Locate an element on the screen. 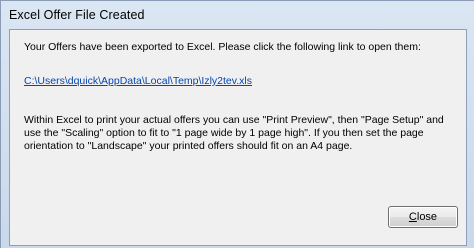  close-button-label: lose is located at coordinates (427, 217).